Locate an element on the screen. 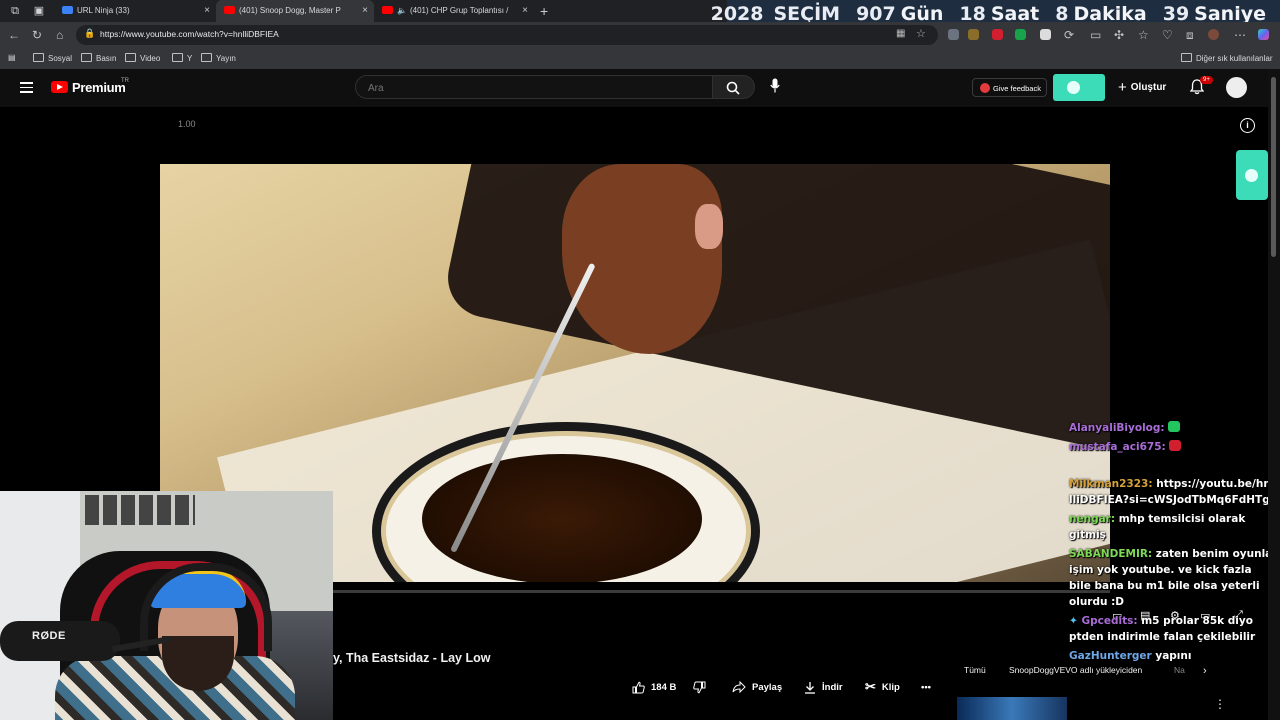  speaker-icon: 🔈 is located at coordinates (402, 10).